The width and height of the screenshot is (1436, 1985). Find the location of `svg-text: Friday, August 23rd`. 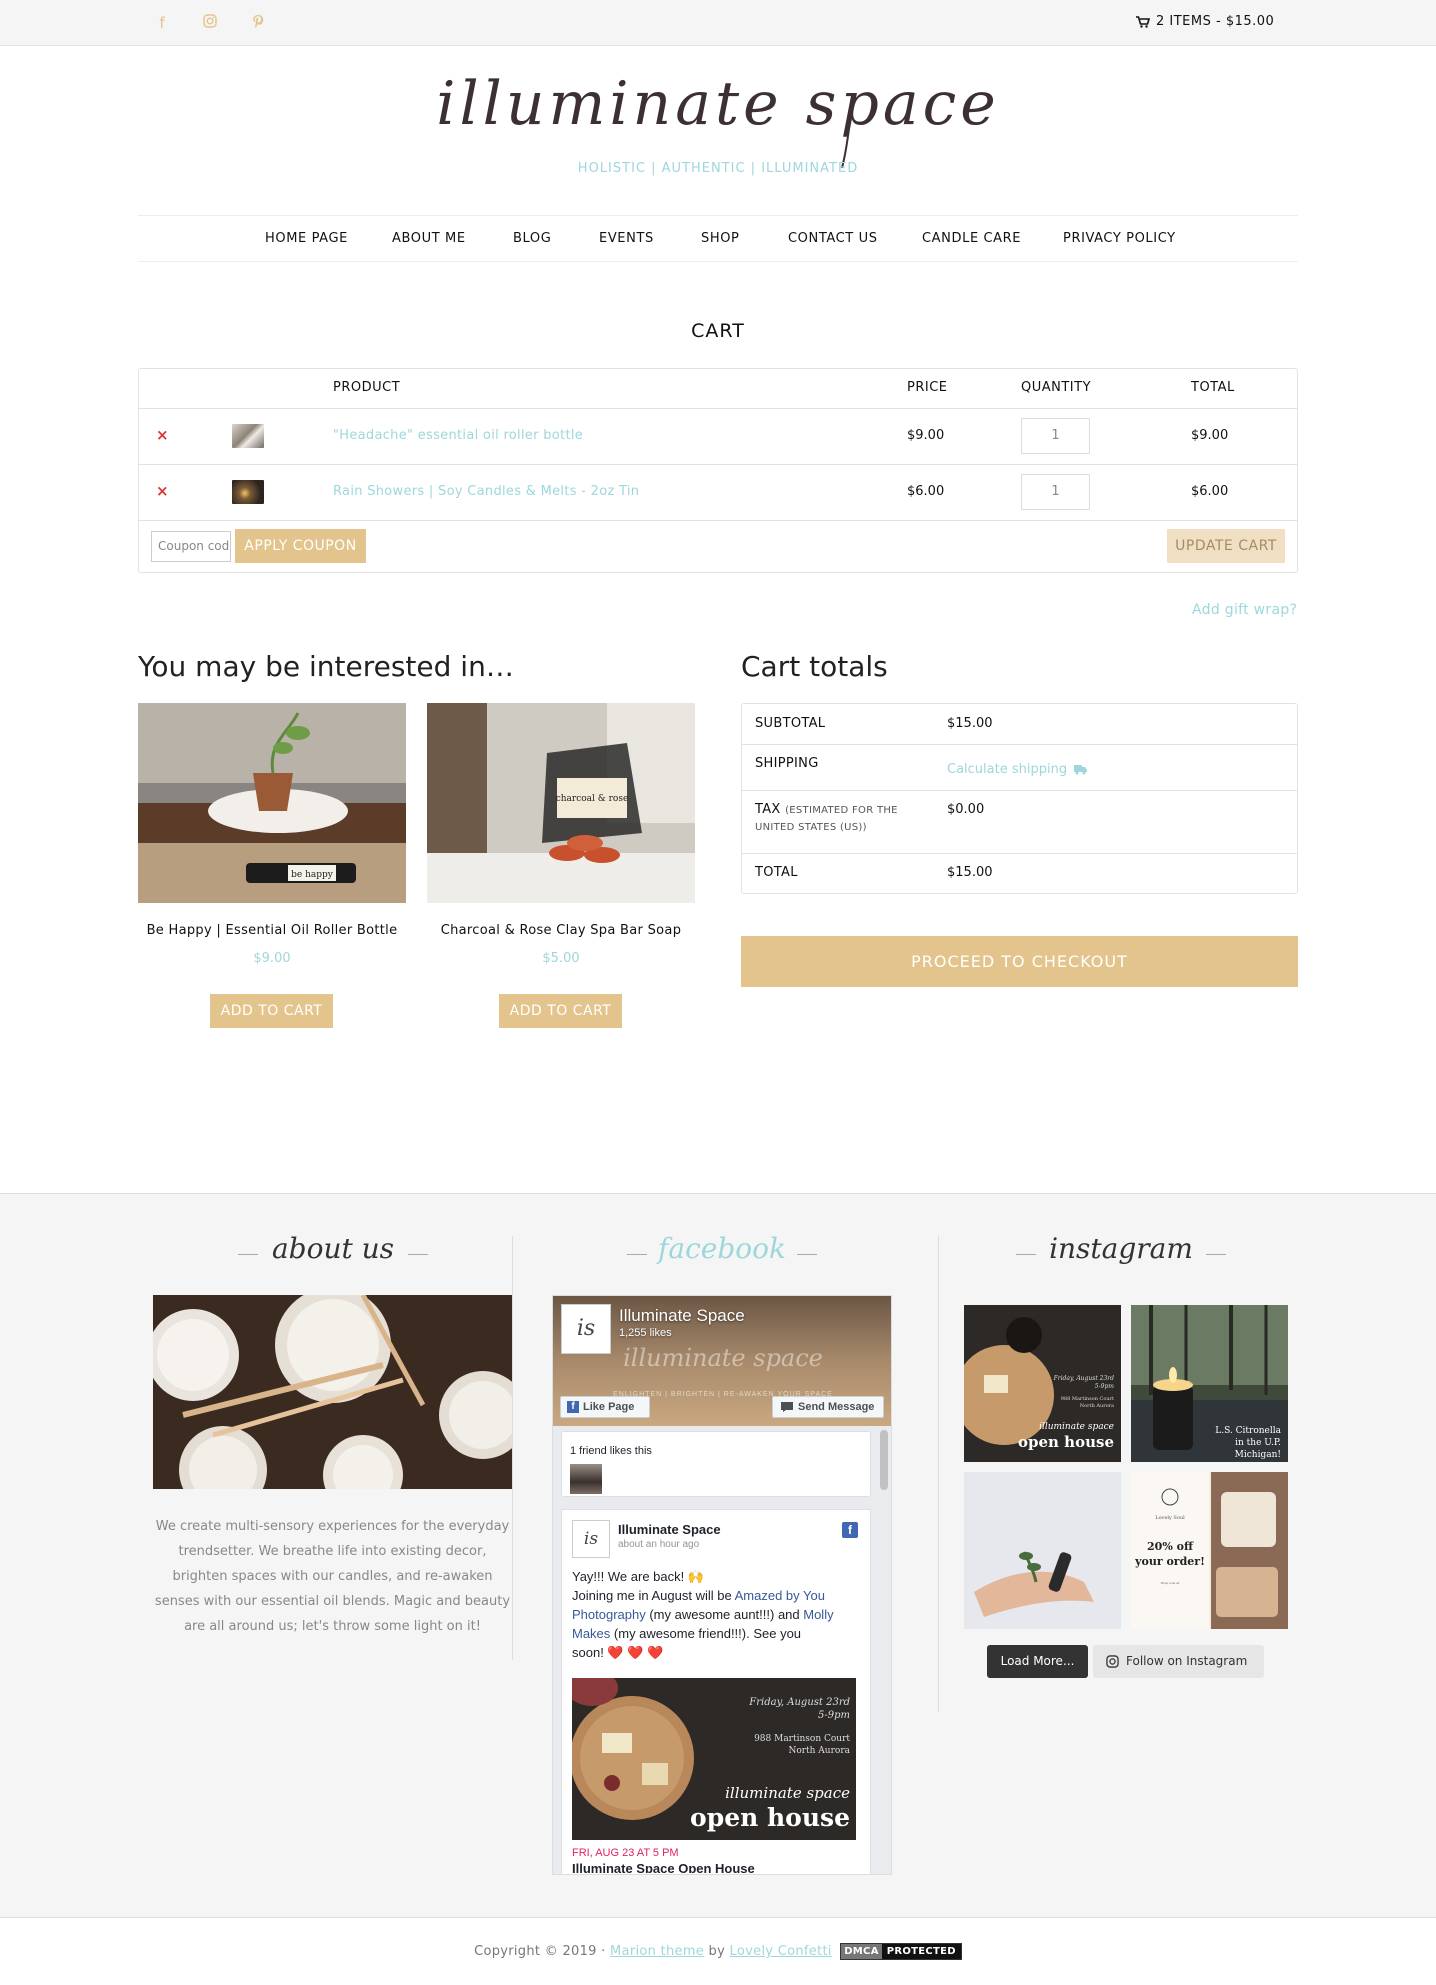

svg-text: Friday, August 23rd is located at coordinates (1084, 1378).